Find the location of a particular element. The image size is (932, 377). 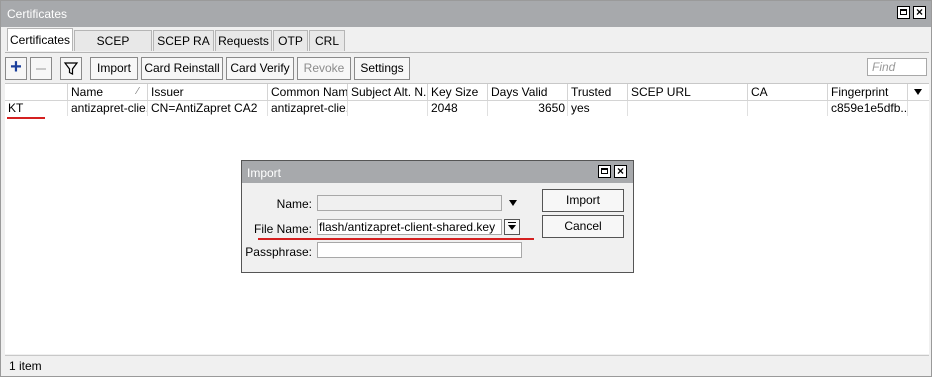

column-days-valid: Days Valid is located at coordinates (528, 92).